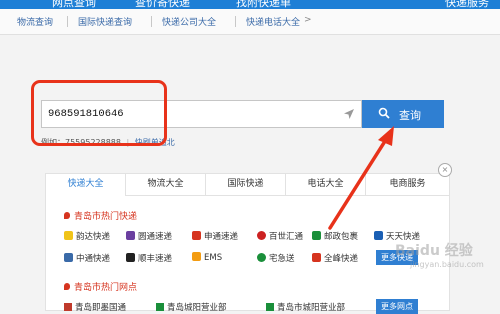 This screenshot has width=500, height=314. I want to click on close-icon: ×, so click(445, 170).